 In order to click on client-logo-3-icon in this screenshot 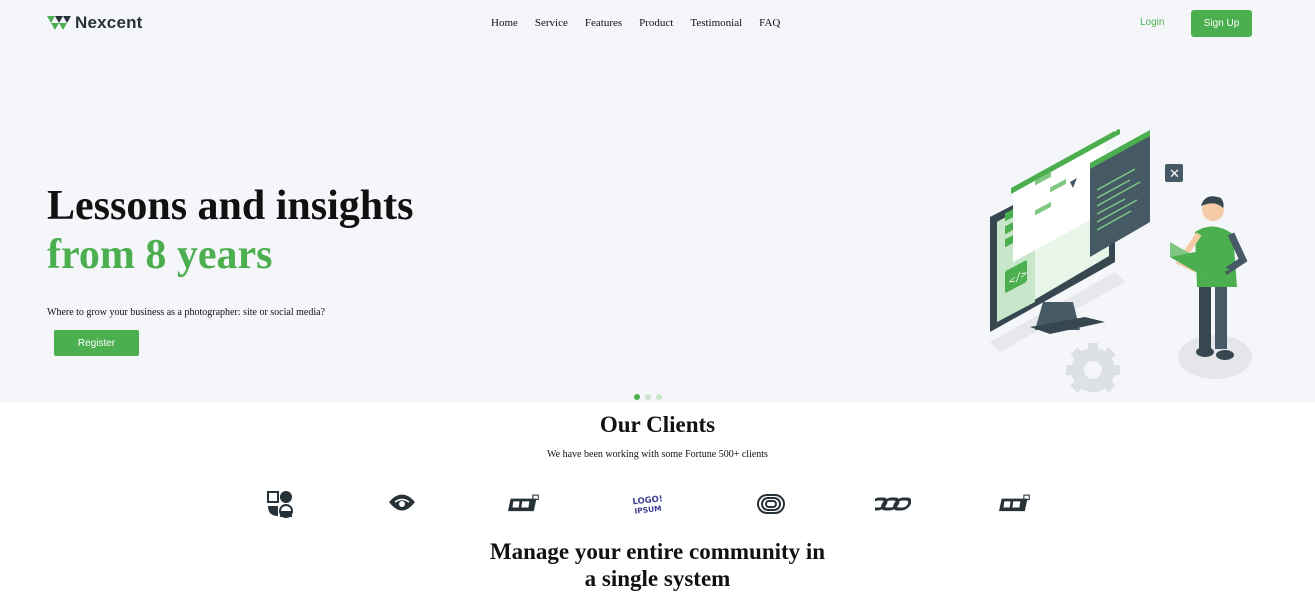, I will do `click(524, 504)`.